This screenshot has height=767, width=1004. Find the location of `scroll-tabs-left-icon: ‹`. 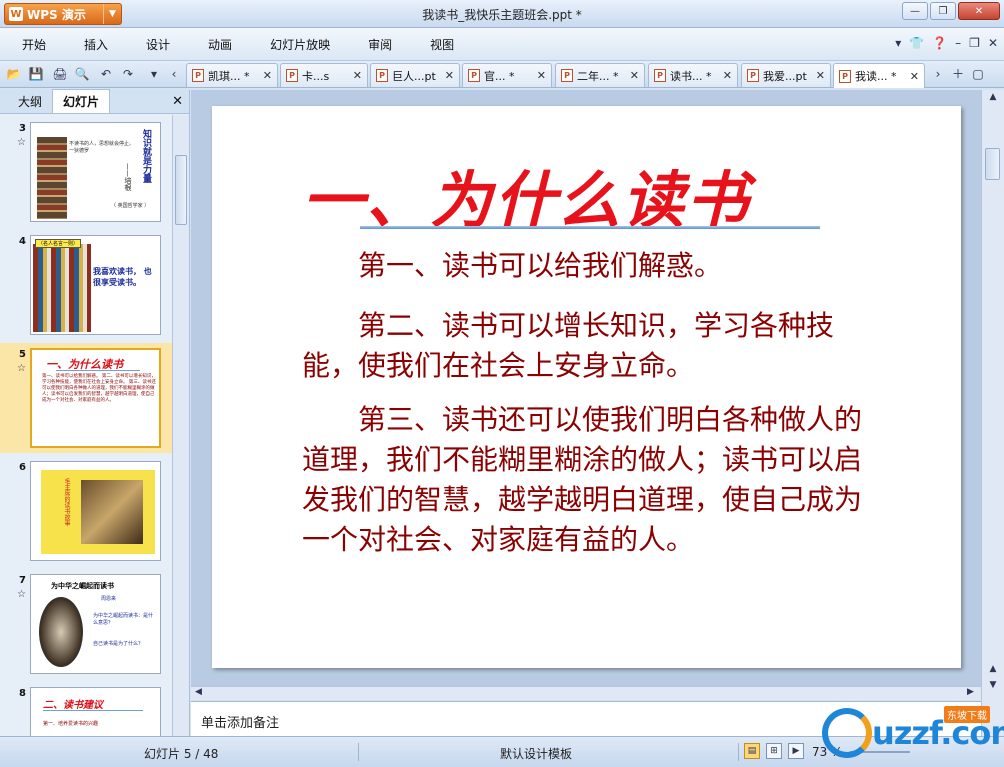

scroll-tabs-left-icon: ‹ is located at coordinates (174, 74).